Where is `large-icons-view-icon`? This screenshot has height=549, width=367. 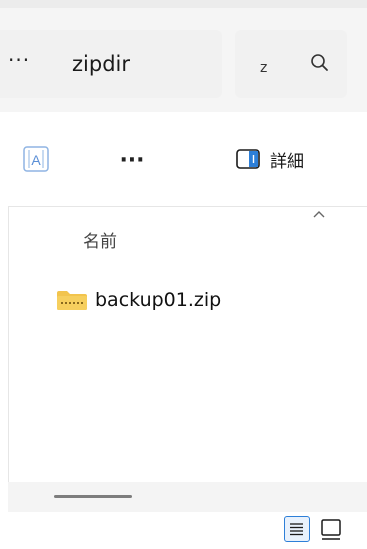 large-icons-view-icon is located at coordinates (331, 529).